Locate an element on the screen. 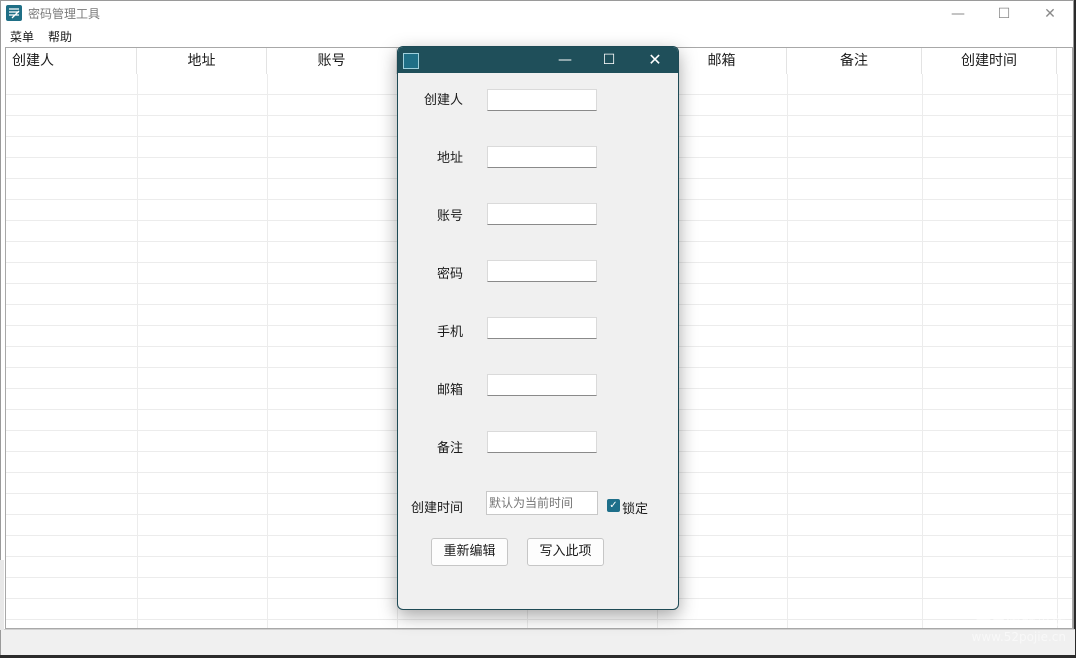  background-window-edge is located at coordinates (2, 595).